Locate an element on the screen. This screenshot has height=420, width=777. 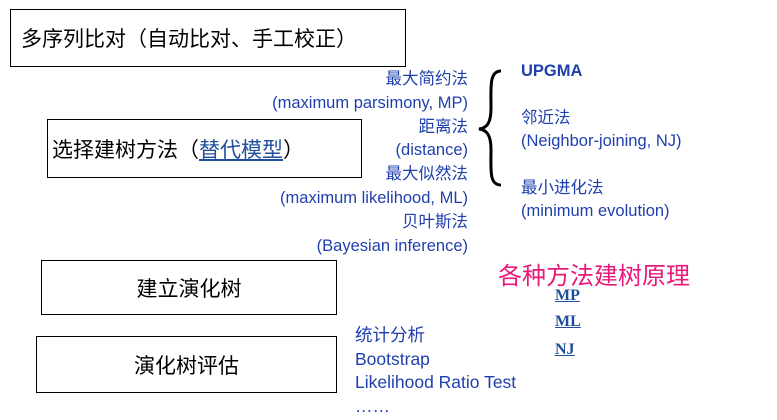
method-mp-en: (maximum parsimony, MP) is located at coordinates (370, 102).